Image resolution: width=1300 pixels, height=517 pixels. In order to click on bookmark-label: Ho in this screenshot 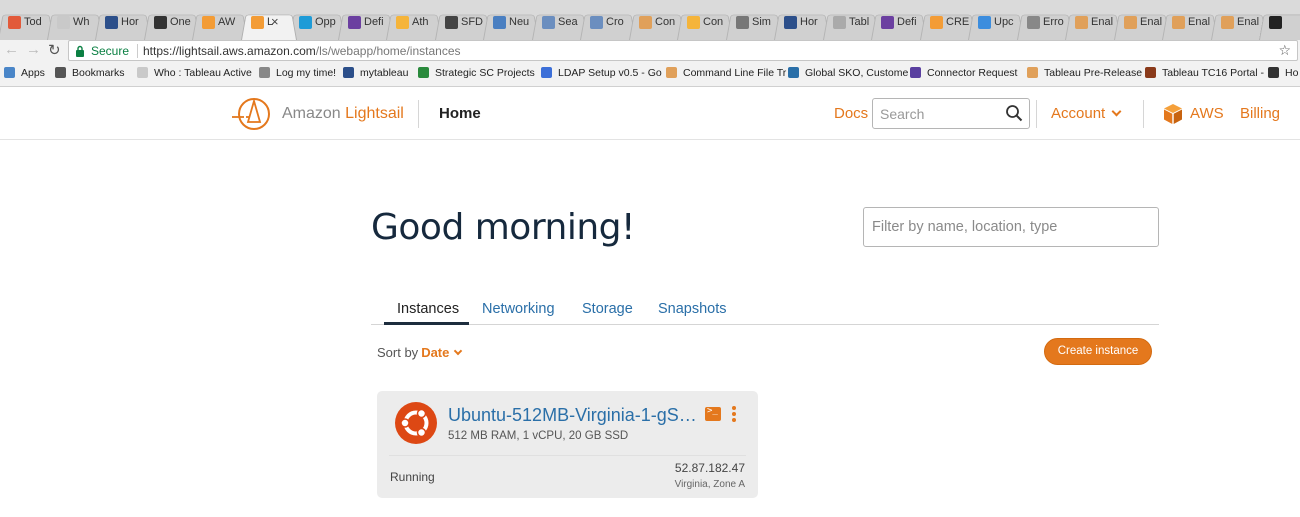, I will do `click(1292, 73)`.